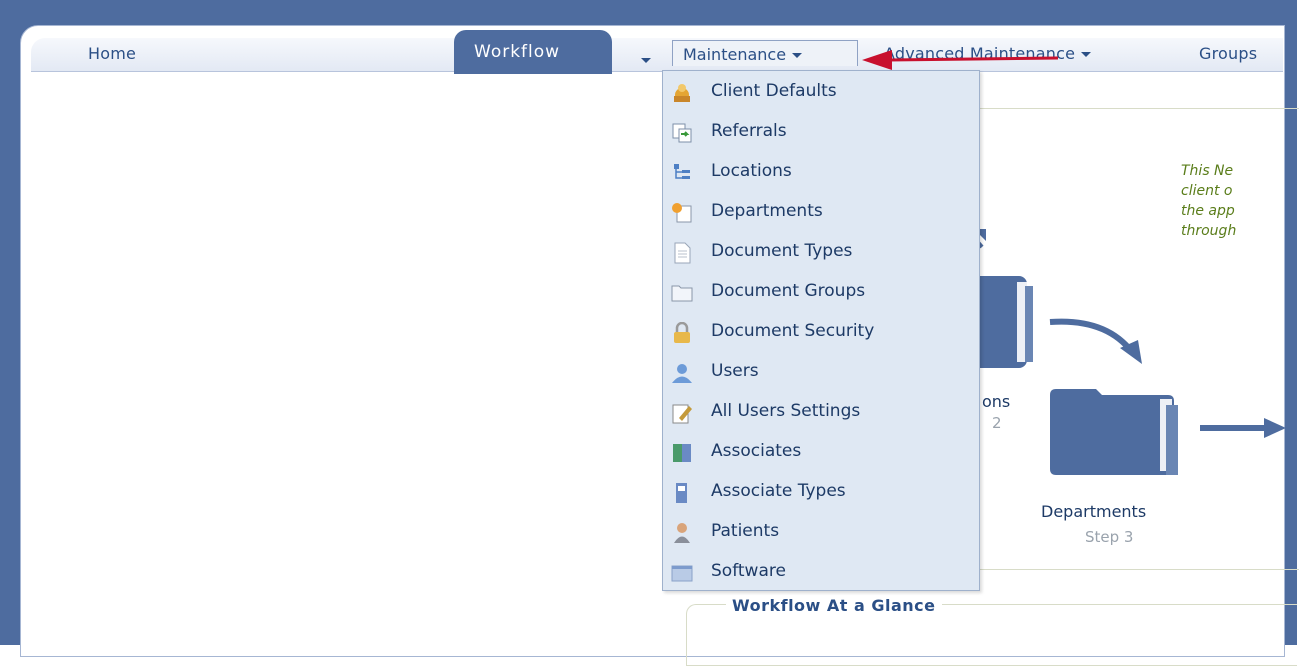  I want to click on locations-icon, so click(682, 171).